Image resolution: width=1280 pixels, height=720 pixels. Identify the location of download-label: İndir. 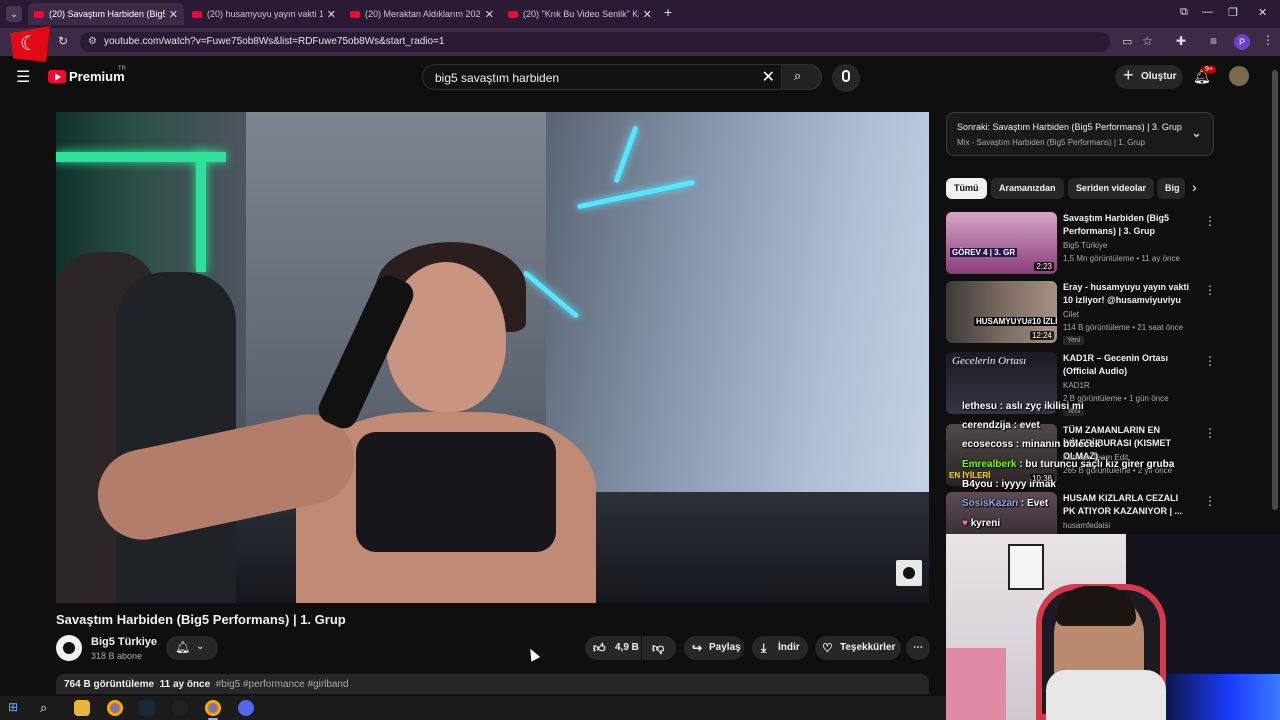
(789, 647).